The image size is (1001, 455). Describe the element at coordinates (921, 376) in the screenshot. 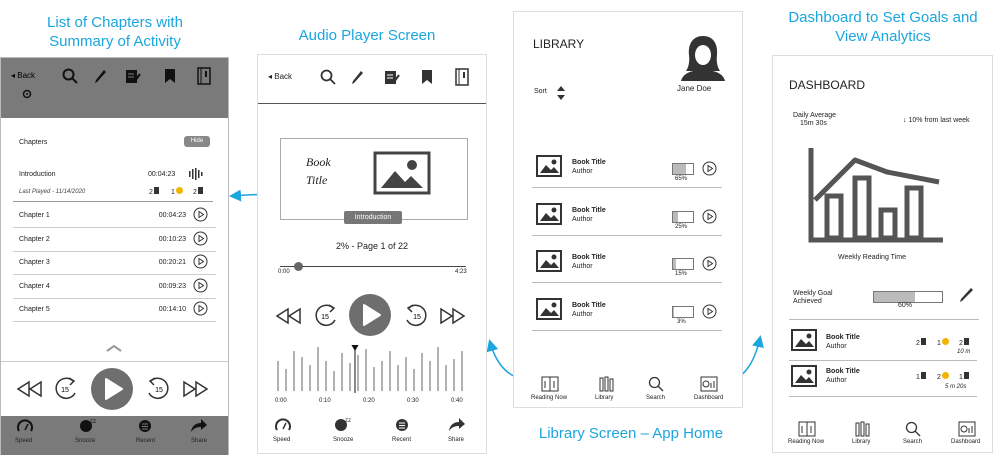

I see `notes-count: 1` at that location.